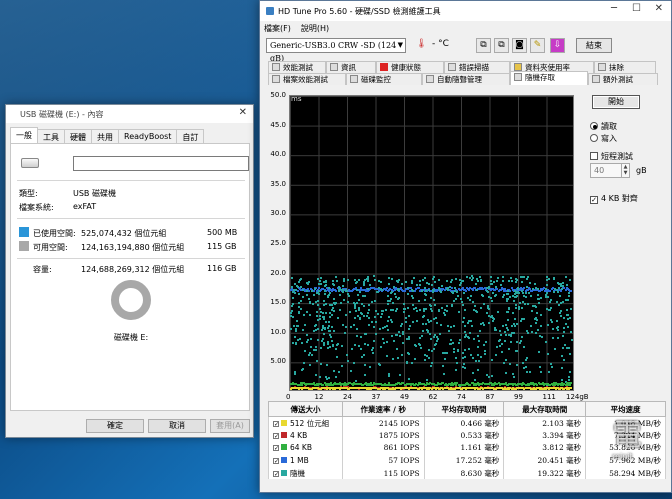 This screenshot has width=672, height=499. What do you see at coordinates (537, 45) in the screenshot?
I see `options-icon: ✎` at bounding box center [537, 45].